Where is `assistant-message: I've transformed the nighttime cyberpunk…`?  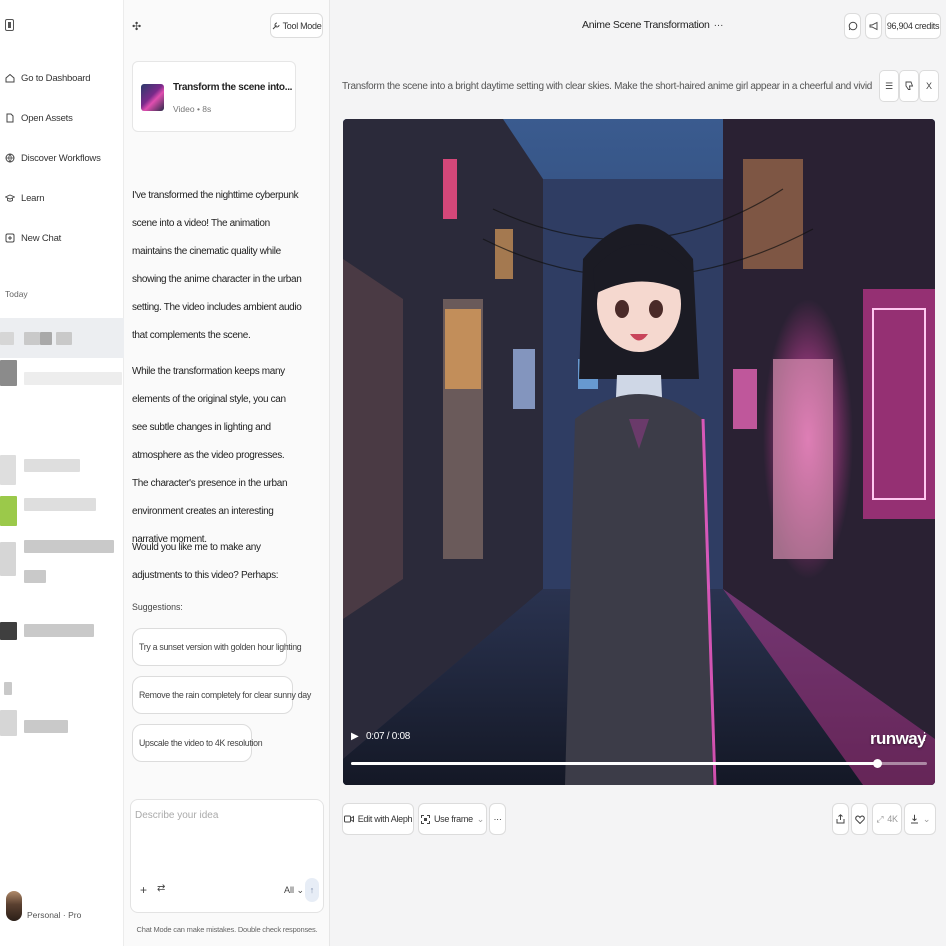
assistant-message: I've transformed the nighttime cyberpunk… is located at coordinates (217, 265).